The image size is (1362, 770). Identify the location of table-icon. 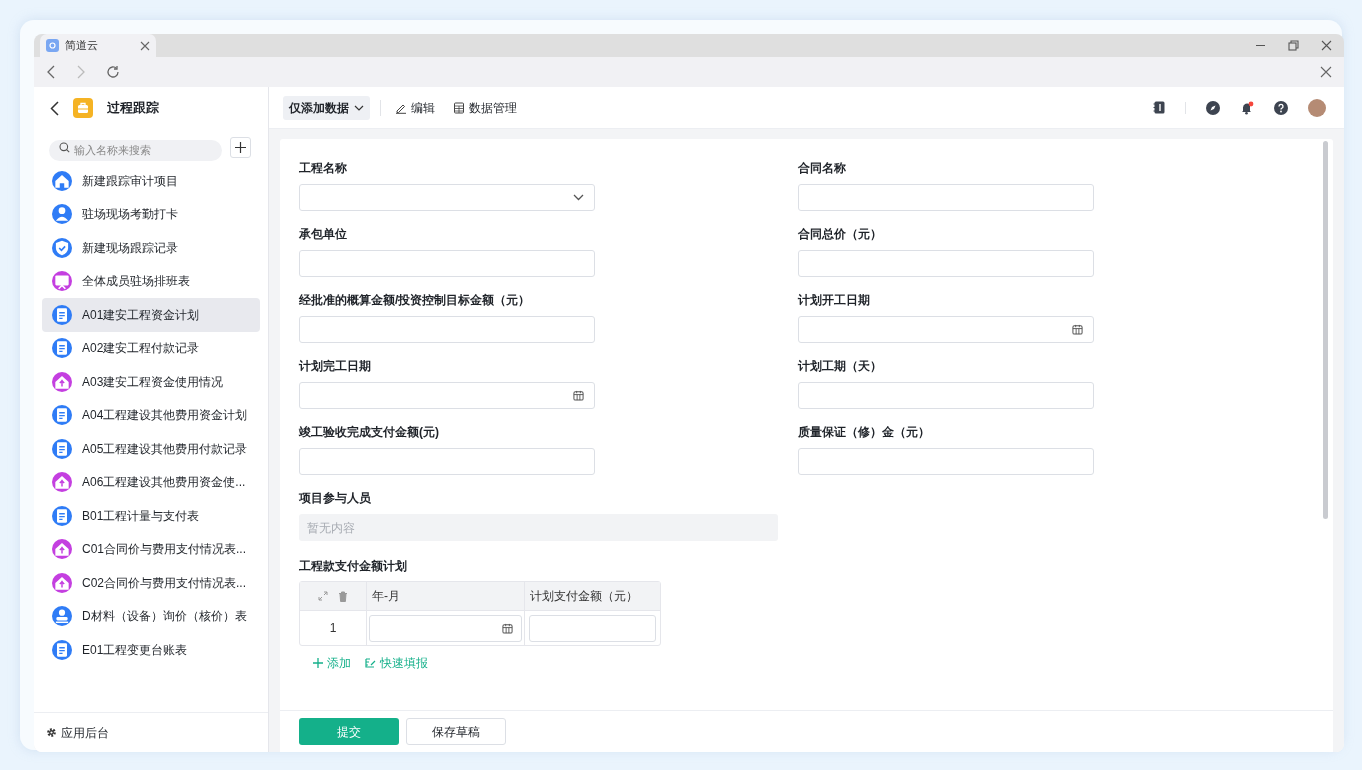
(459, 107).